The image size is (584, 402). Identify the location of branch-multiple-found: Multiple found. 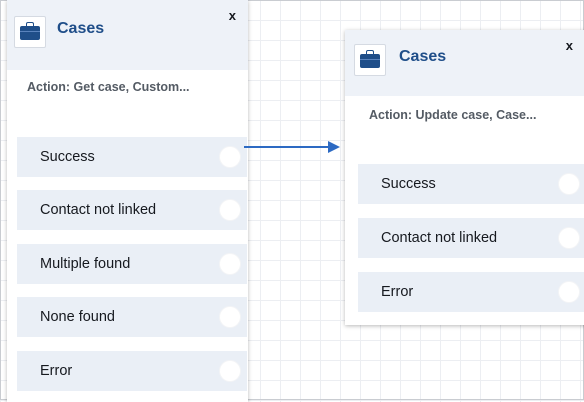
(132, 264).